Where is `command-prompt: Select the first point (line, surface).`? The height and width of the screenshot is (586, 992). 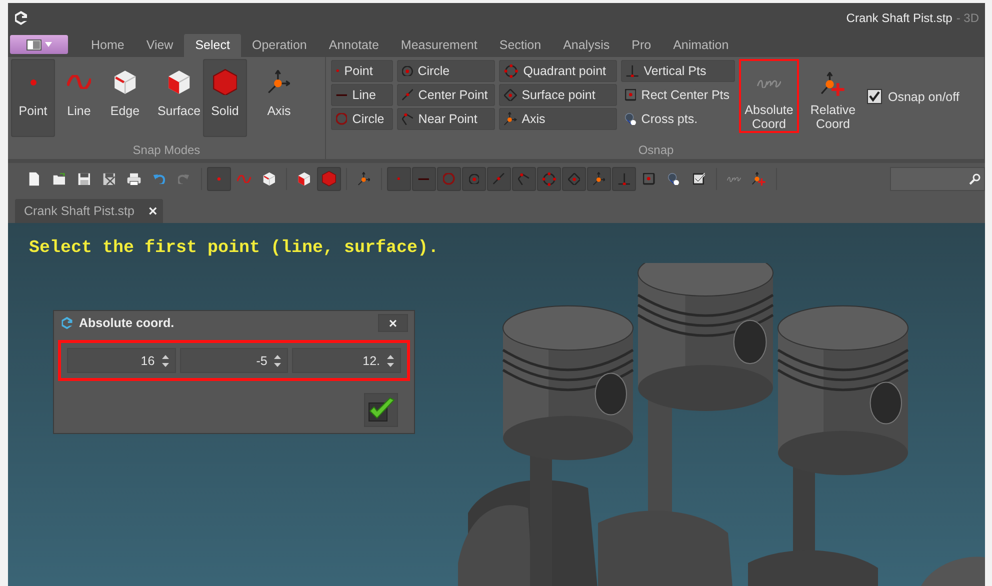
command-prompt: Select the first point (line, surface). is located at coordinates (234, 248).